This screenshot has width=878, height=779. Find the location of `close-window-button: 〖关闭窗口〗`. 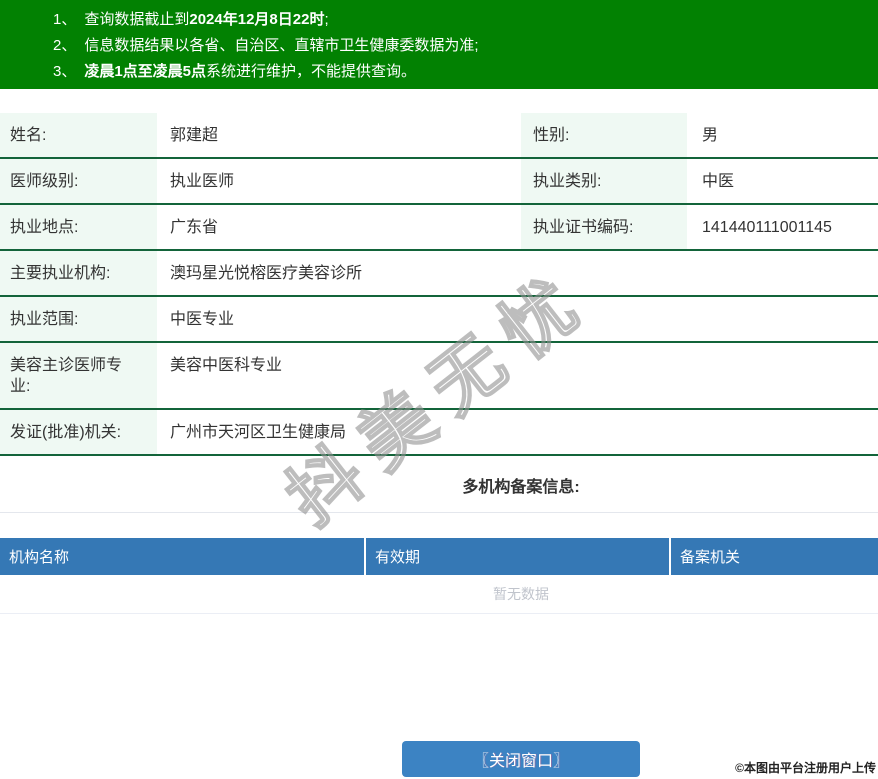

close-window-button: 〖关闭窗口〗 is located at coordinates (521, 759).